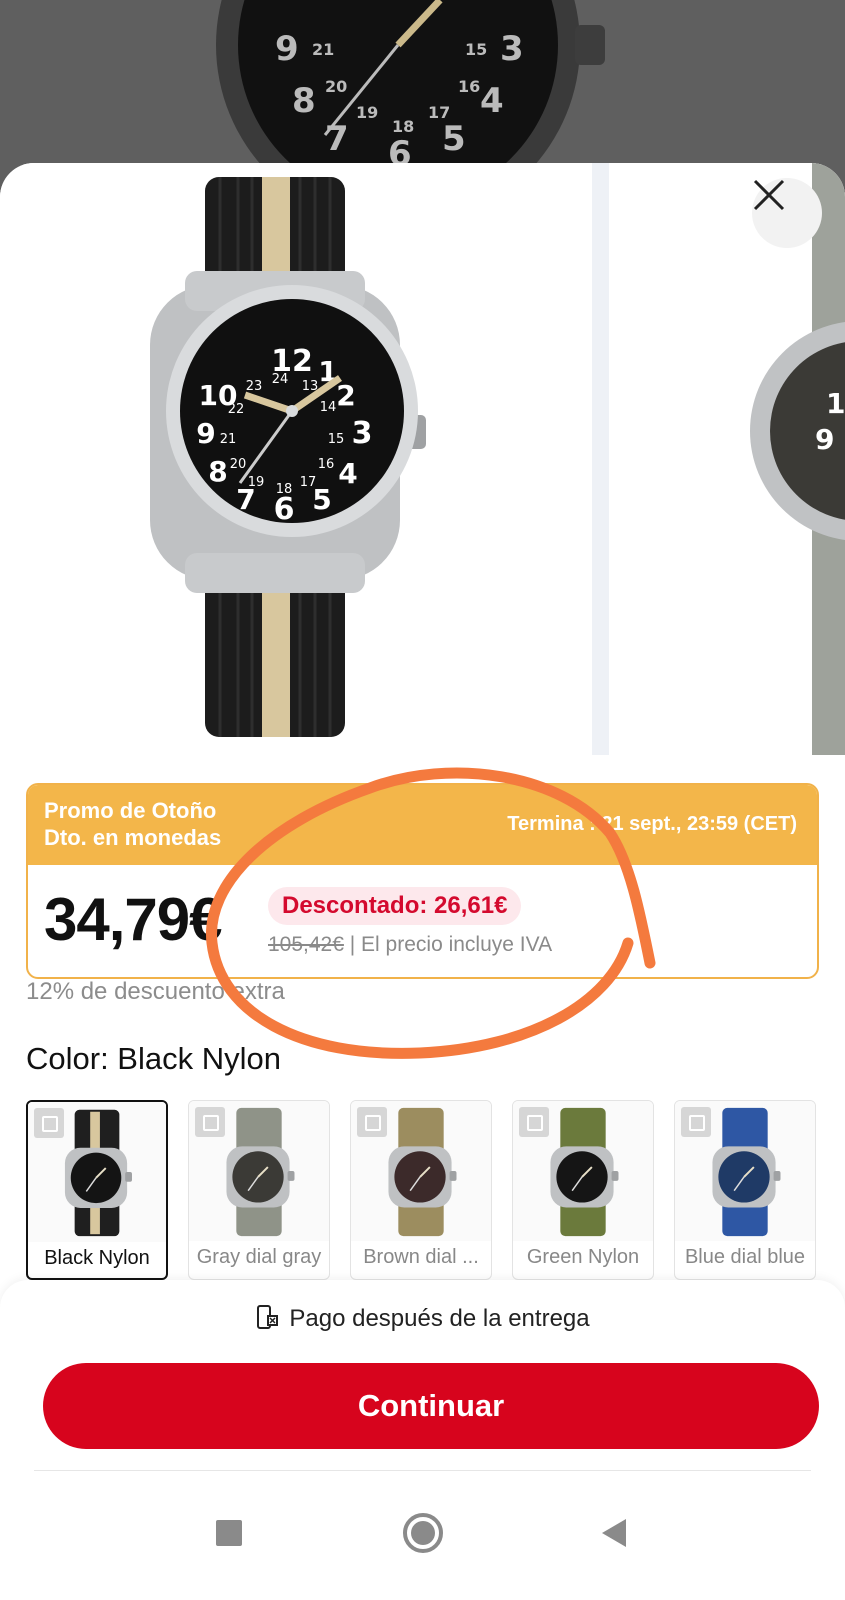 The width and height of the screenshot is (845, 1600). Describe the element at coordinates (652, 824) in the screenshot. I see `promo-end-time: Termina : 21 sept., 23:59 (CET)` at that location.